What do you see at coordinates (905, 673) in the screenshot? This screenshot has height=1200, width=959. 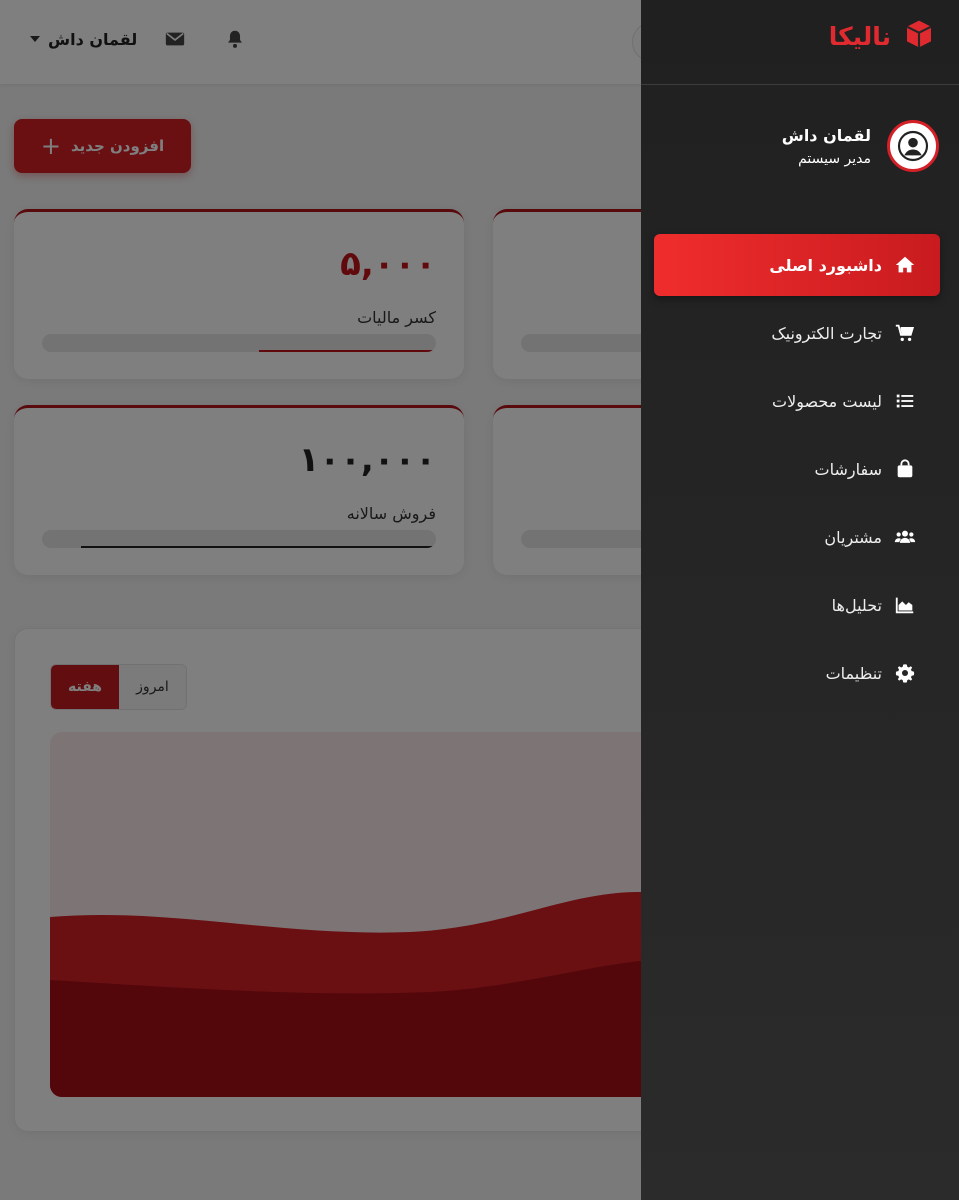 I see `gear-icon` at bounding box center [905, 673].